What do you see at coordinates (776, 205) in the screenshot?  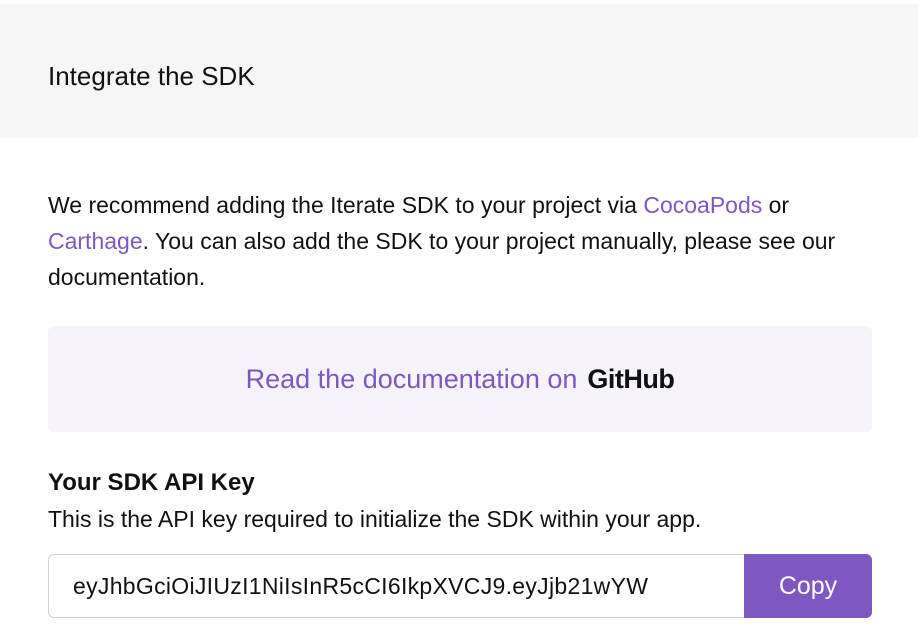 I see `intro-text-or: or` at bounding box center [776, 205].